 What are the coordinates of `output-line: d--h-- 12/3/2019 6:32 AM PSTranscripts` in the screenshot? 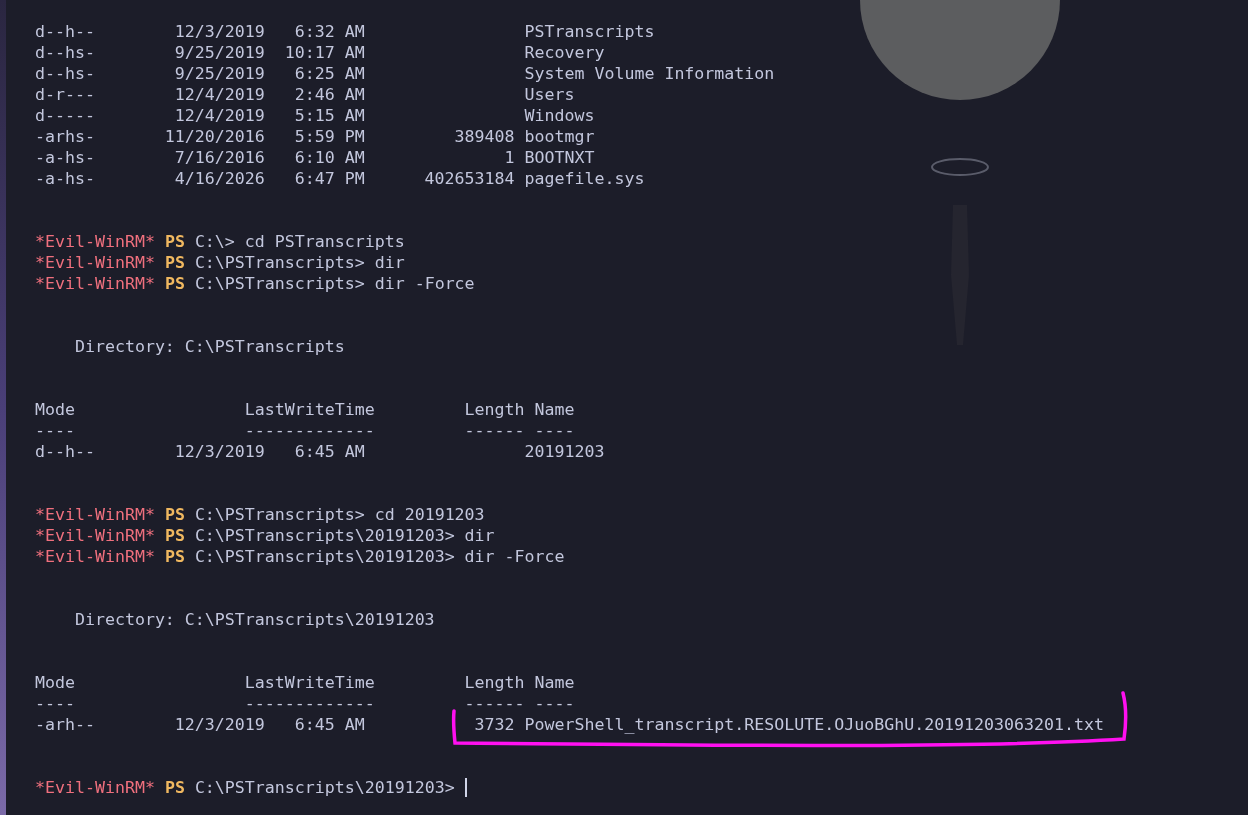 It's located at (345, 31).